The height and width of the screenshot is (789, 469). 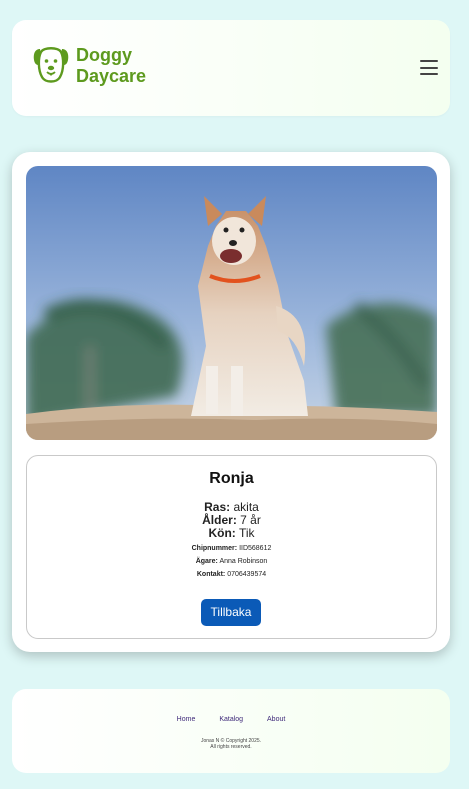 I want to click on age-label: Ålder:, so click(x=219, y=520).